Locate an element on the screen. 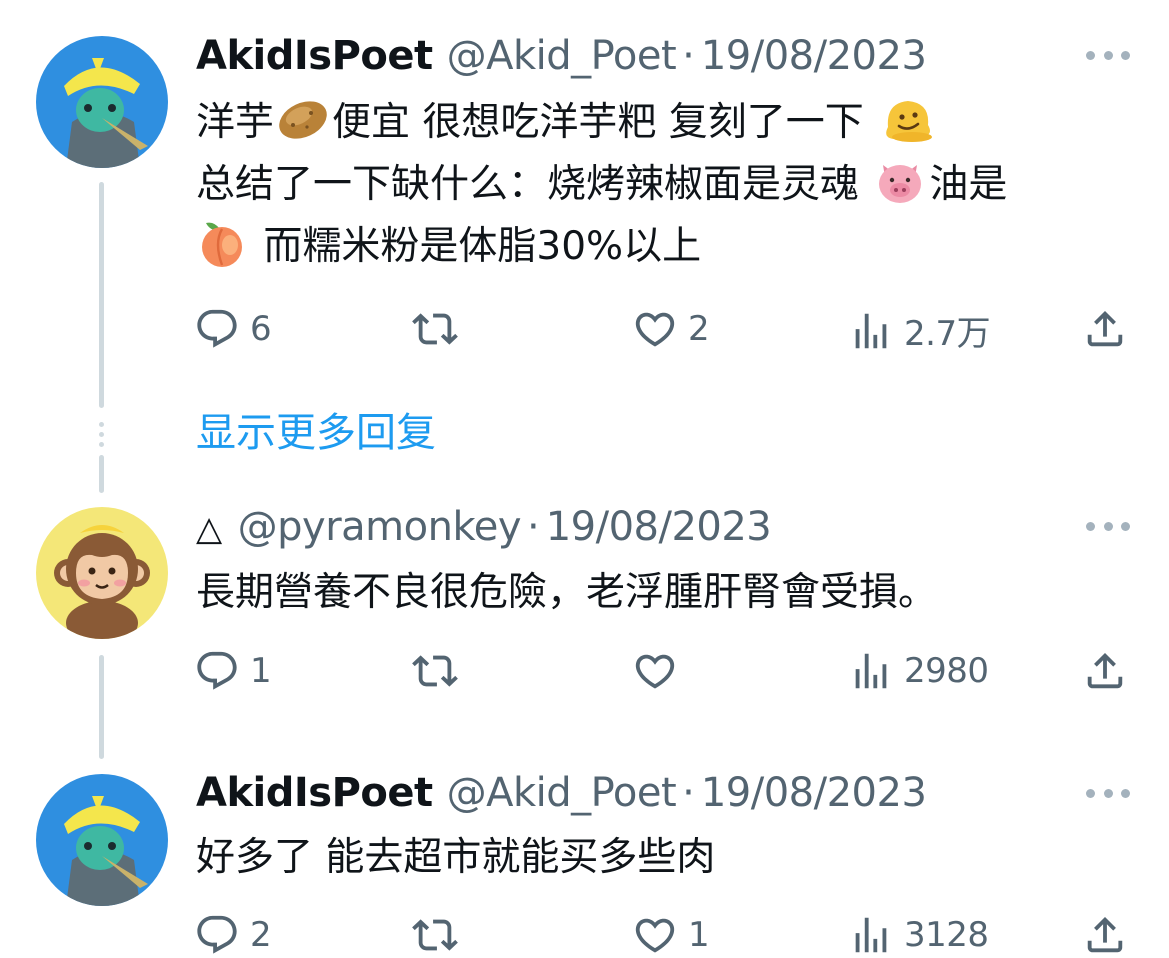  reply-count: 6 is located at coordinates (261, 329).